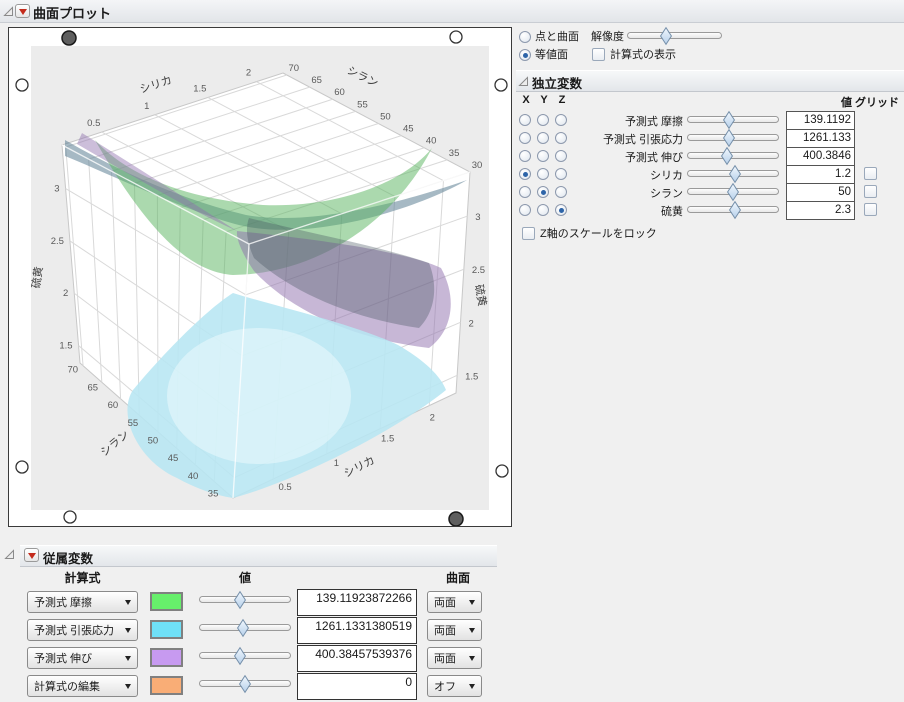  What do you see at coordinates (31, 555) in the screenshot?
I see `dependent-menu-button` at bounding box center [31, 555].